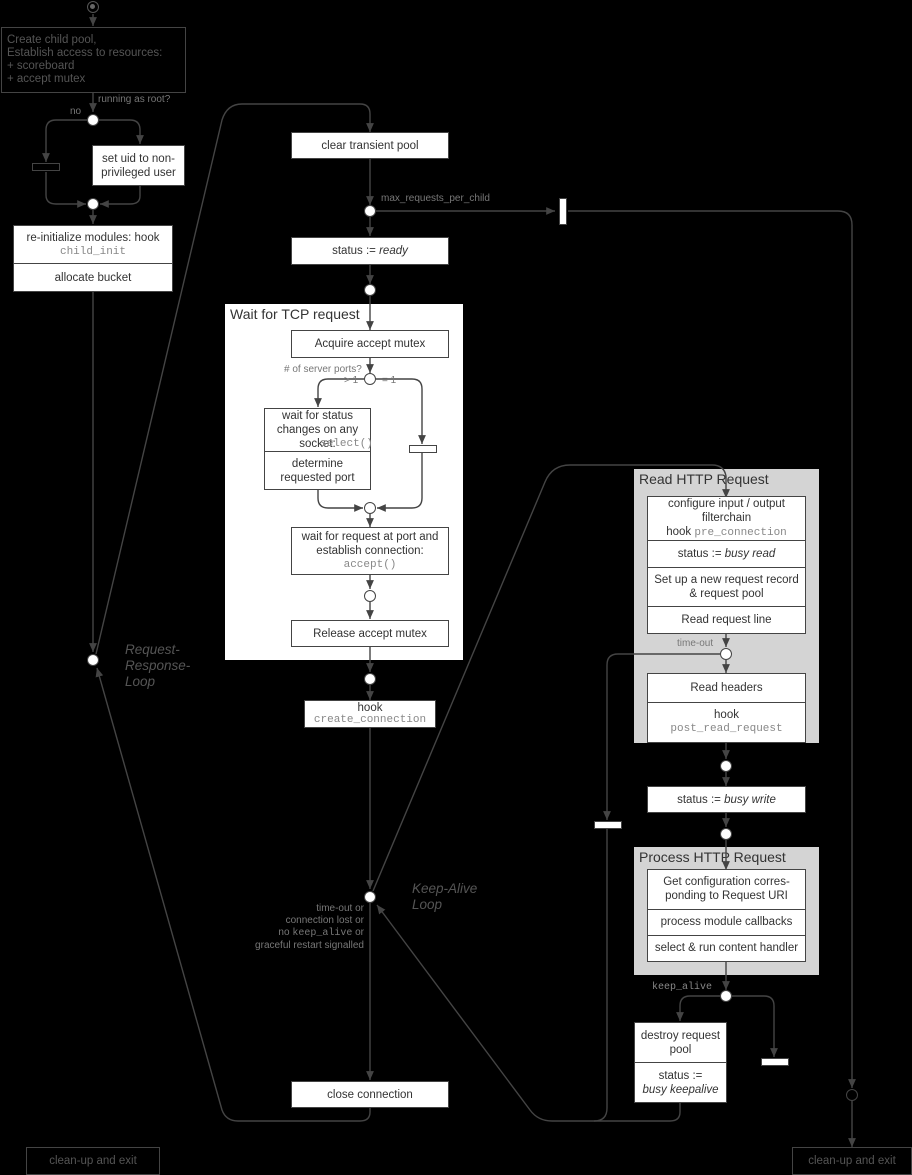  Describe the element at coordinates (726, 921) in the screenshot. I see `process-callbacks-cell: process module callbacks` at that location.